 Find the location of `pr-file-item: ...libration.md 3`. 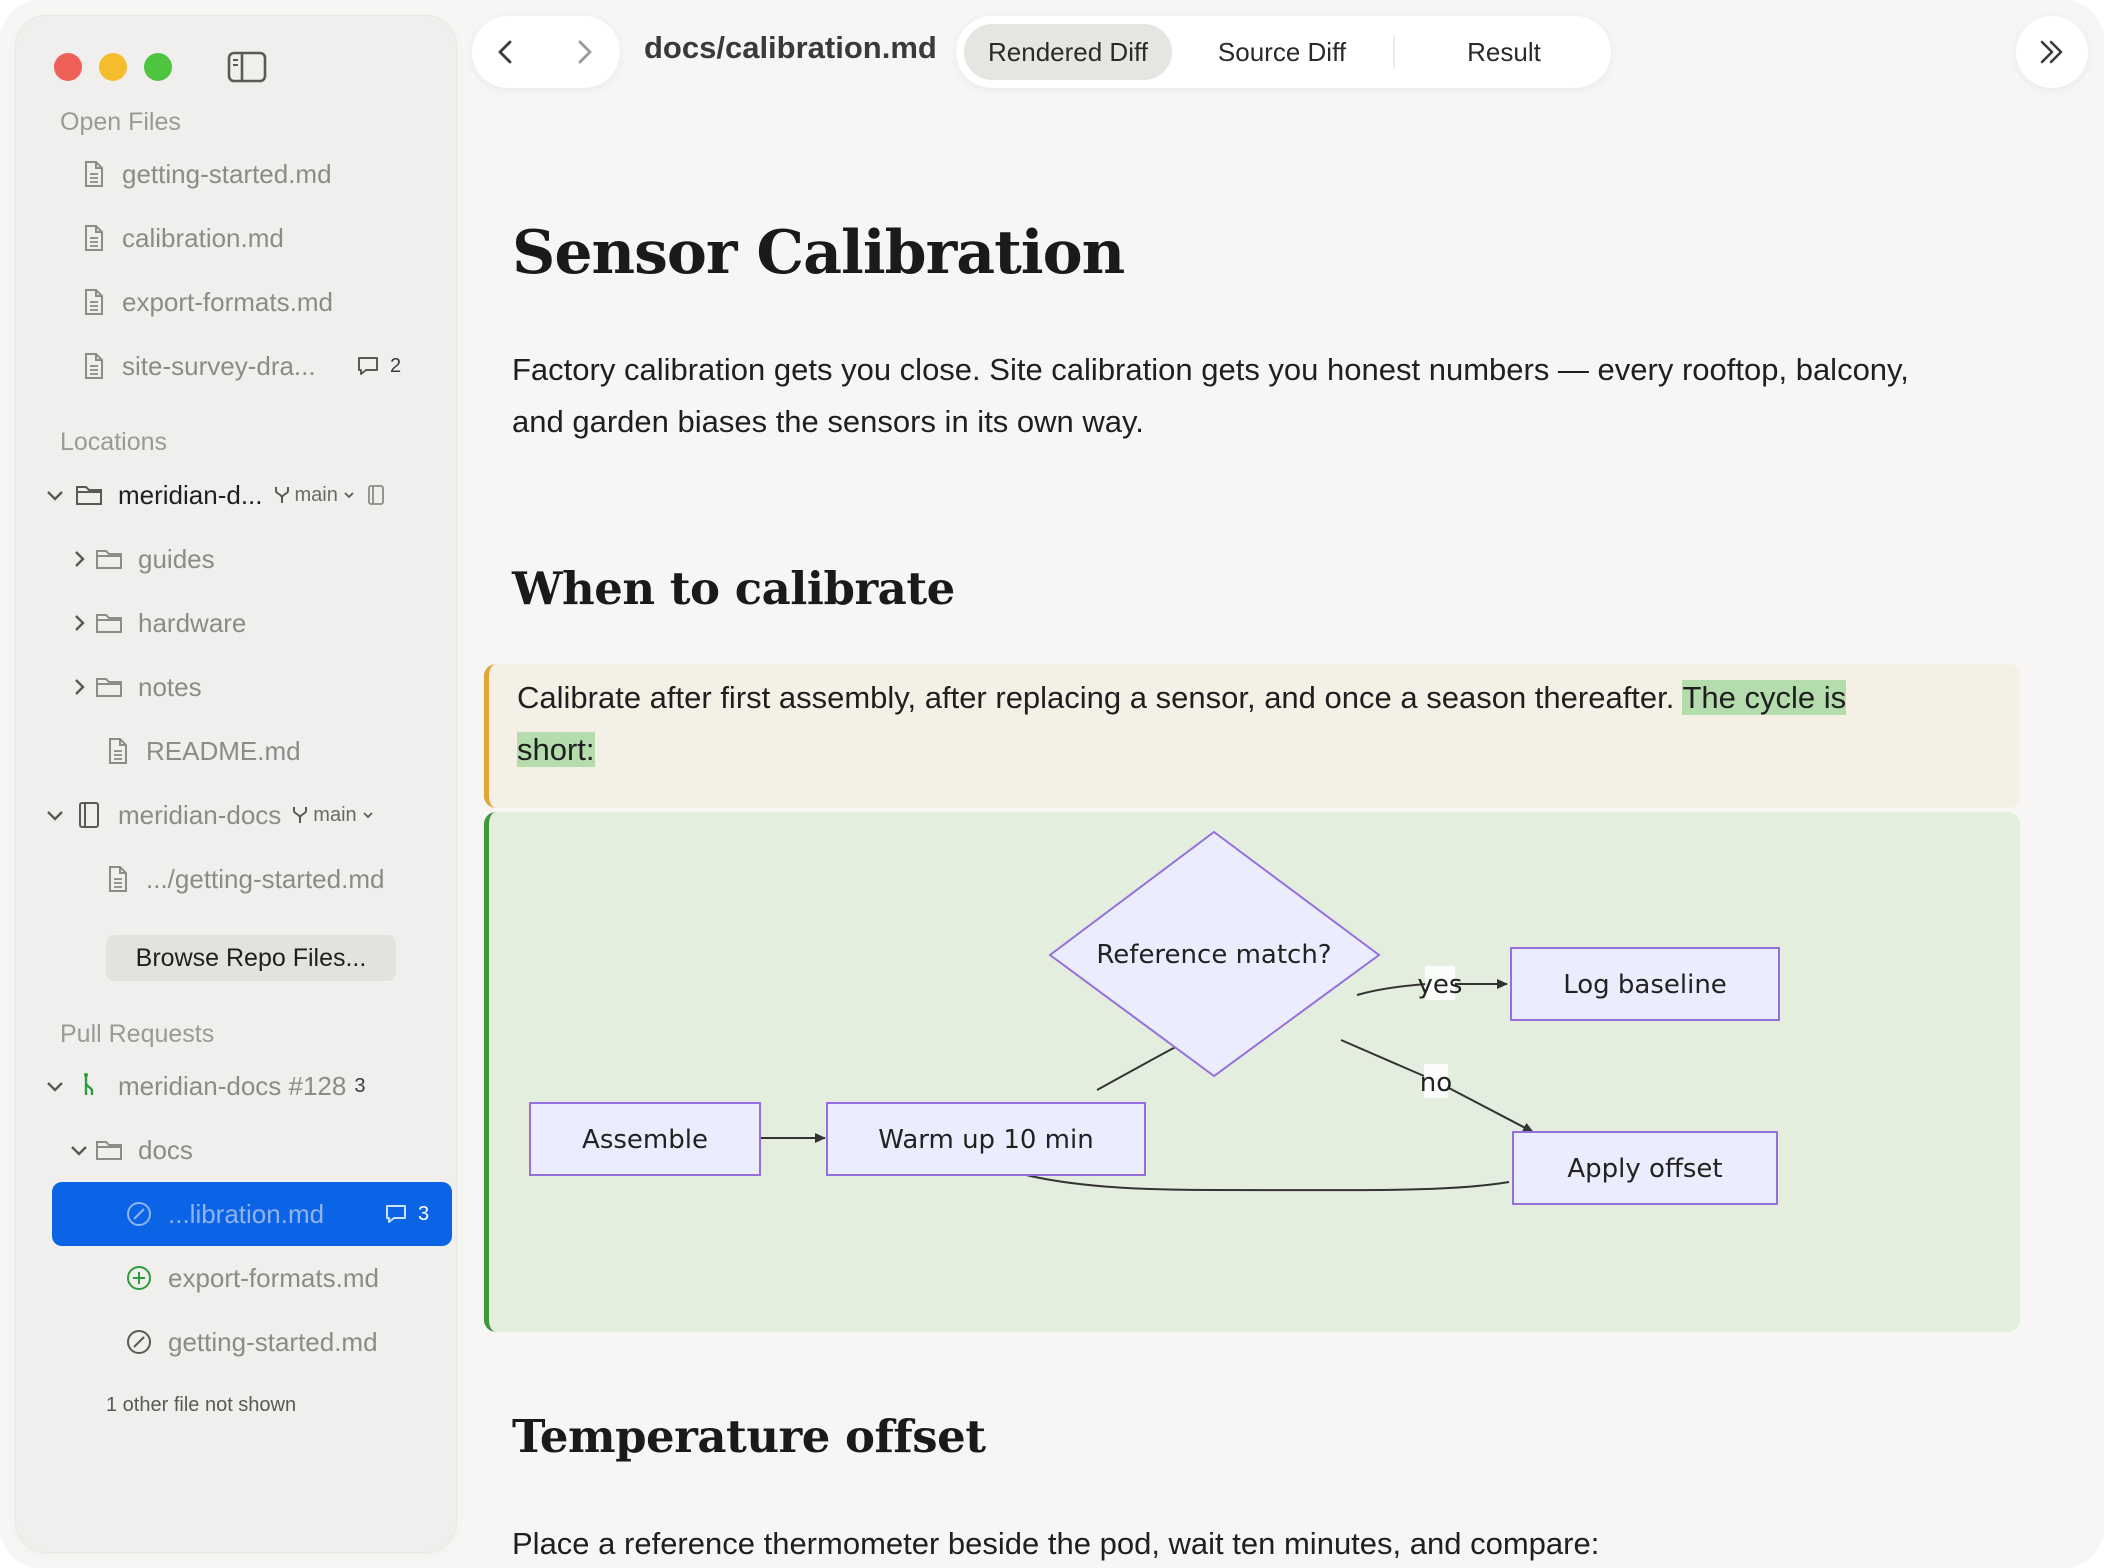

pr-file-item: ...libration.md 3 is located at coordinates (236, 1214).